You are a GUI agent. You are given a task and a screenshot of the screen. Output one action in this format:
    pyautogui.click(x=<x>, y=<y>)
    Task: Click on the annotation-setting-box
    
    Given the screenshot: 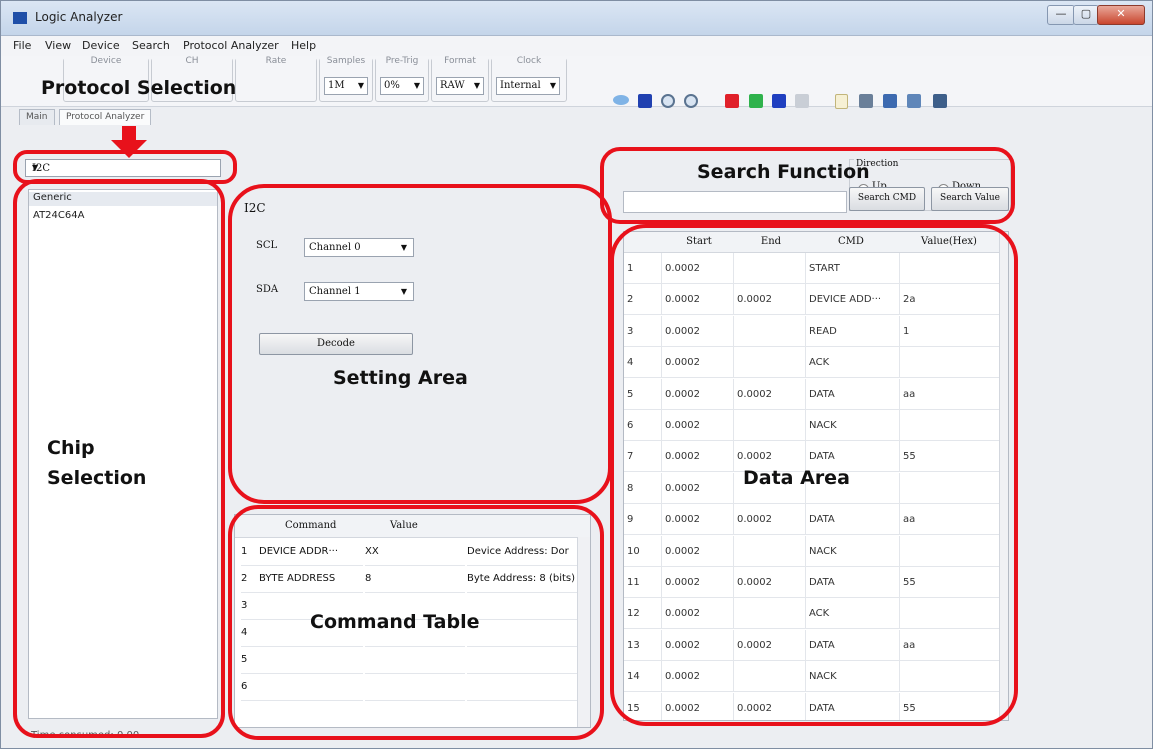 What is the action you would take?
    pyautogui.click(x=420, y=344)
    